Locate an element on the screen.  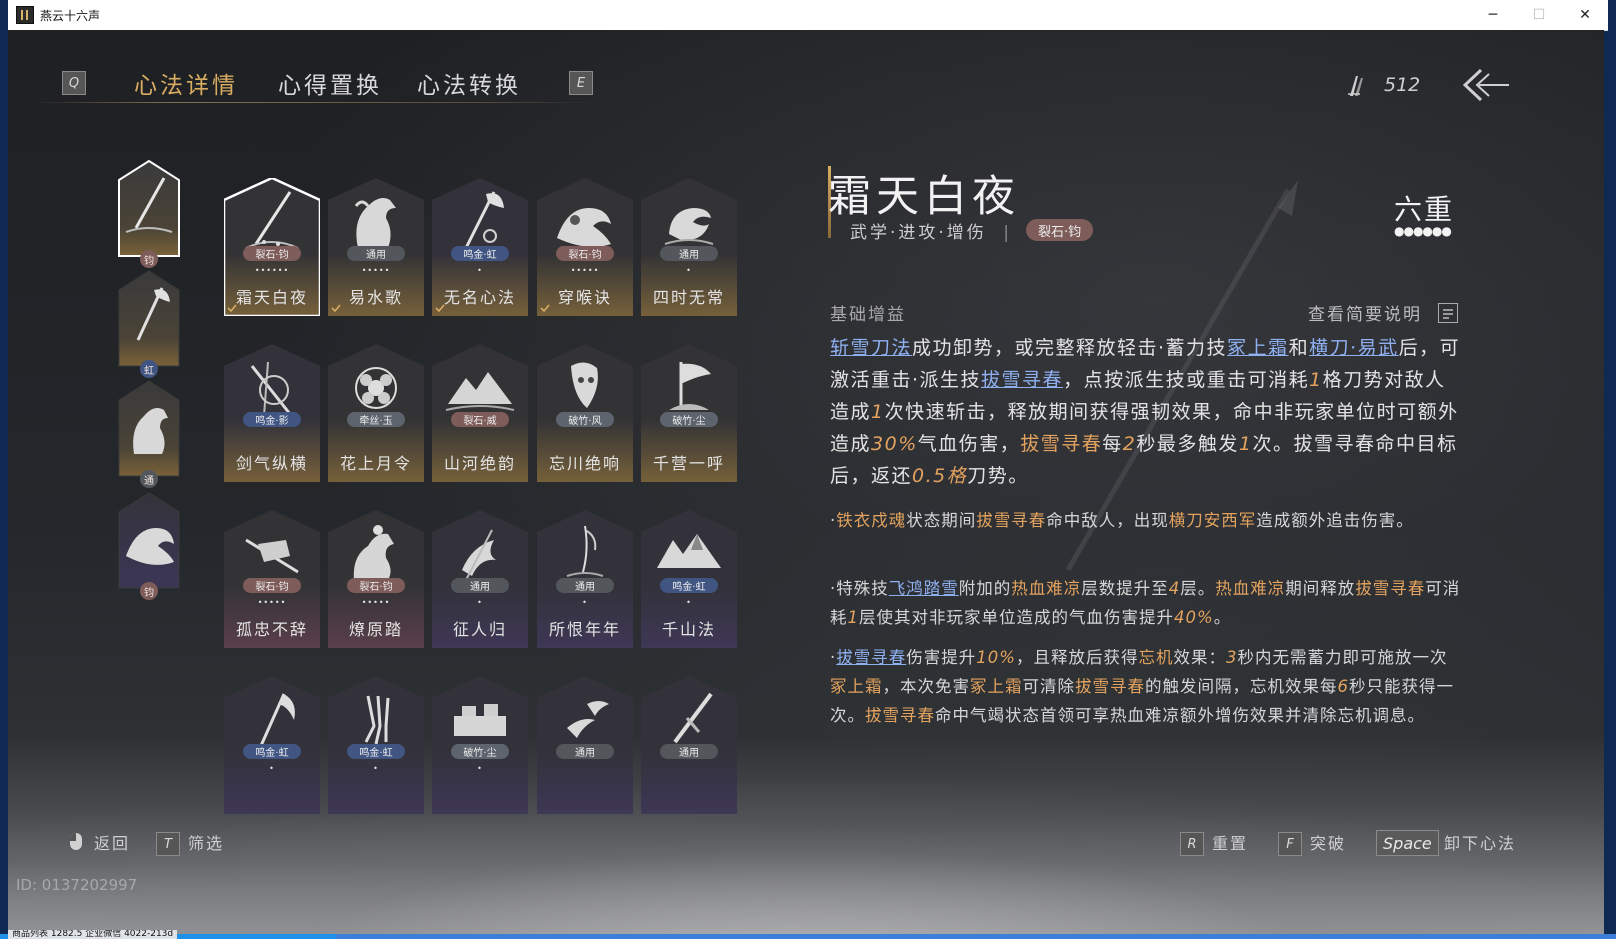
skill-link: 飞鸿踏雪 is located at coordinates (924, 588).